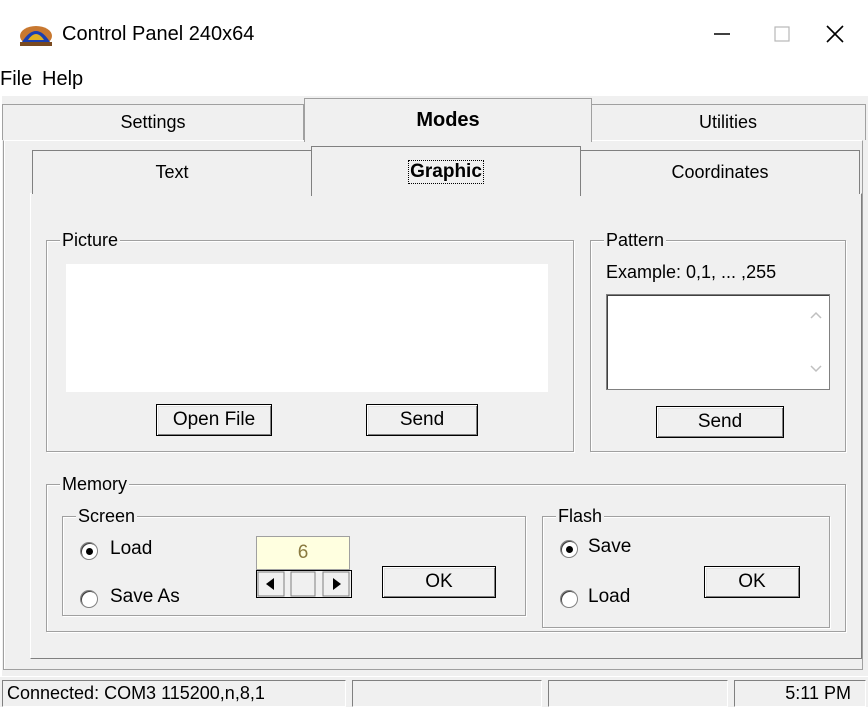  What do you see at coordinates (304, 584) in the screenshot?
I see `screen-number-slider` at bounding box center [304, 584].